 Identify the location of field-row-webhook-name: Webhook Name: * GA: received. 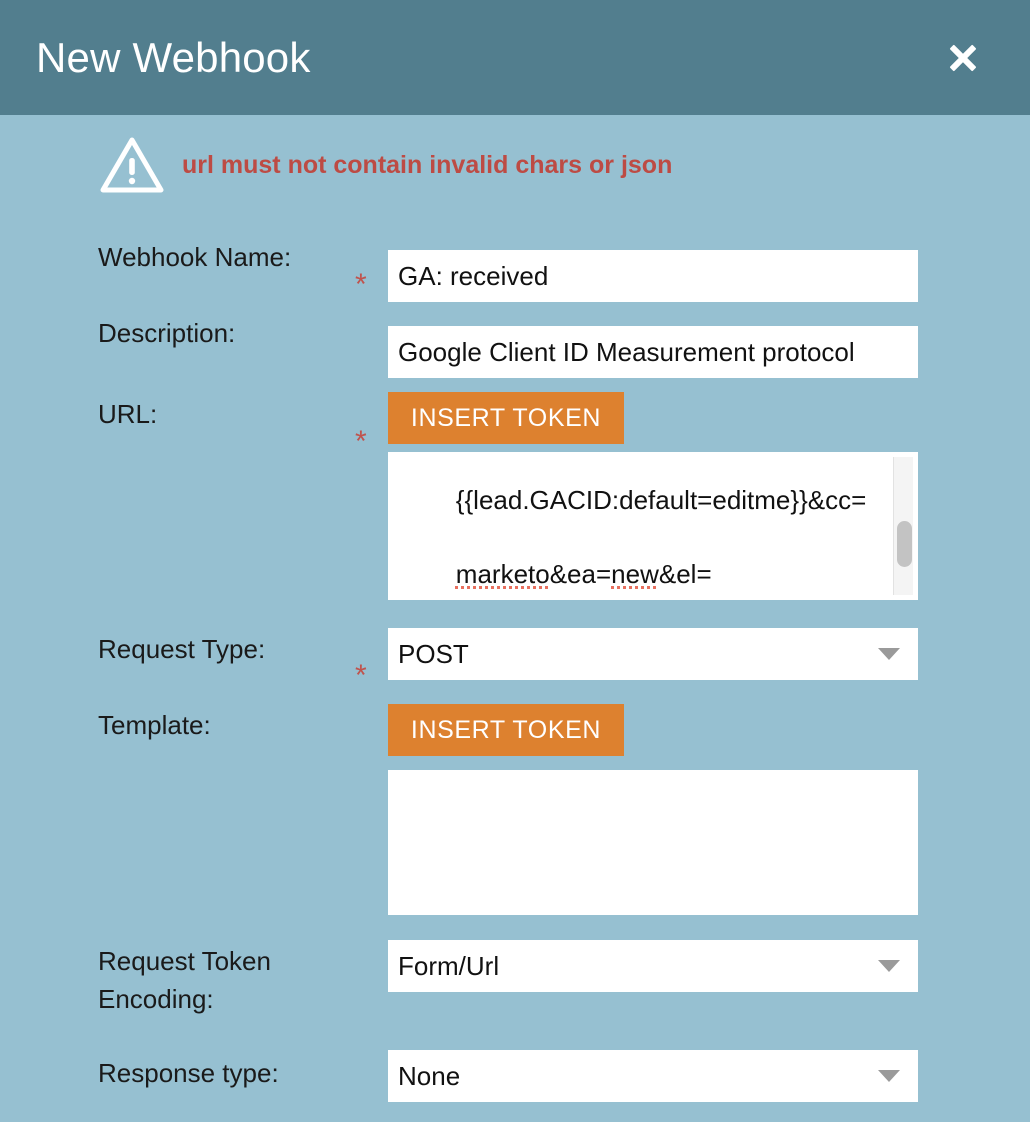
(515, 266).